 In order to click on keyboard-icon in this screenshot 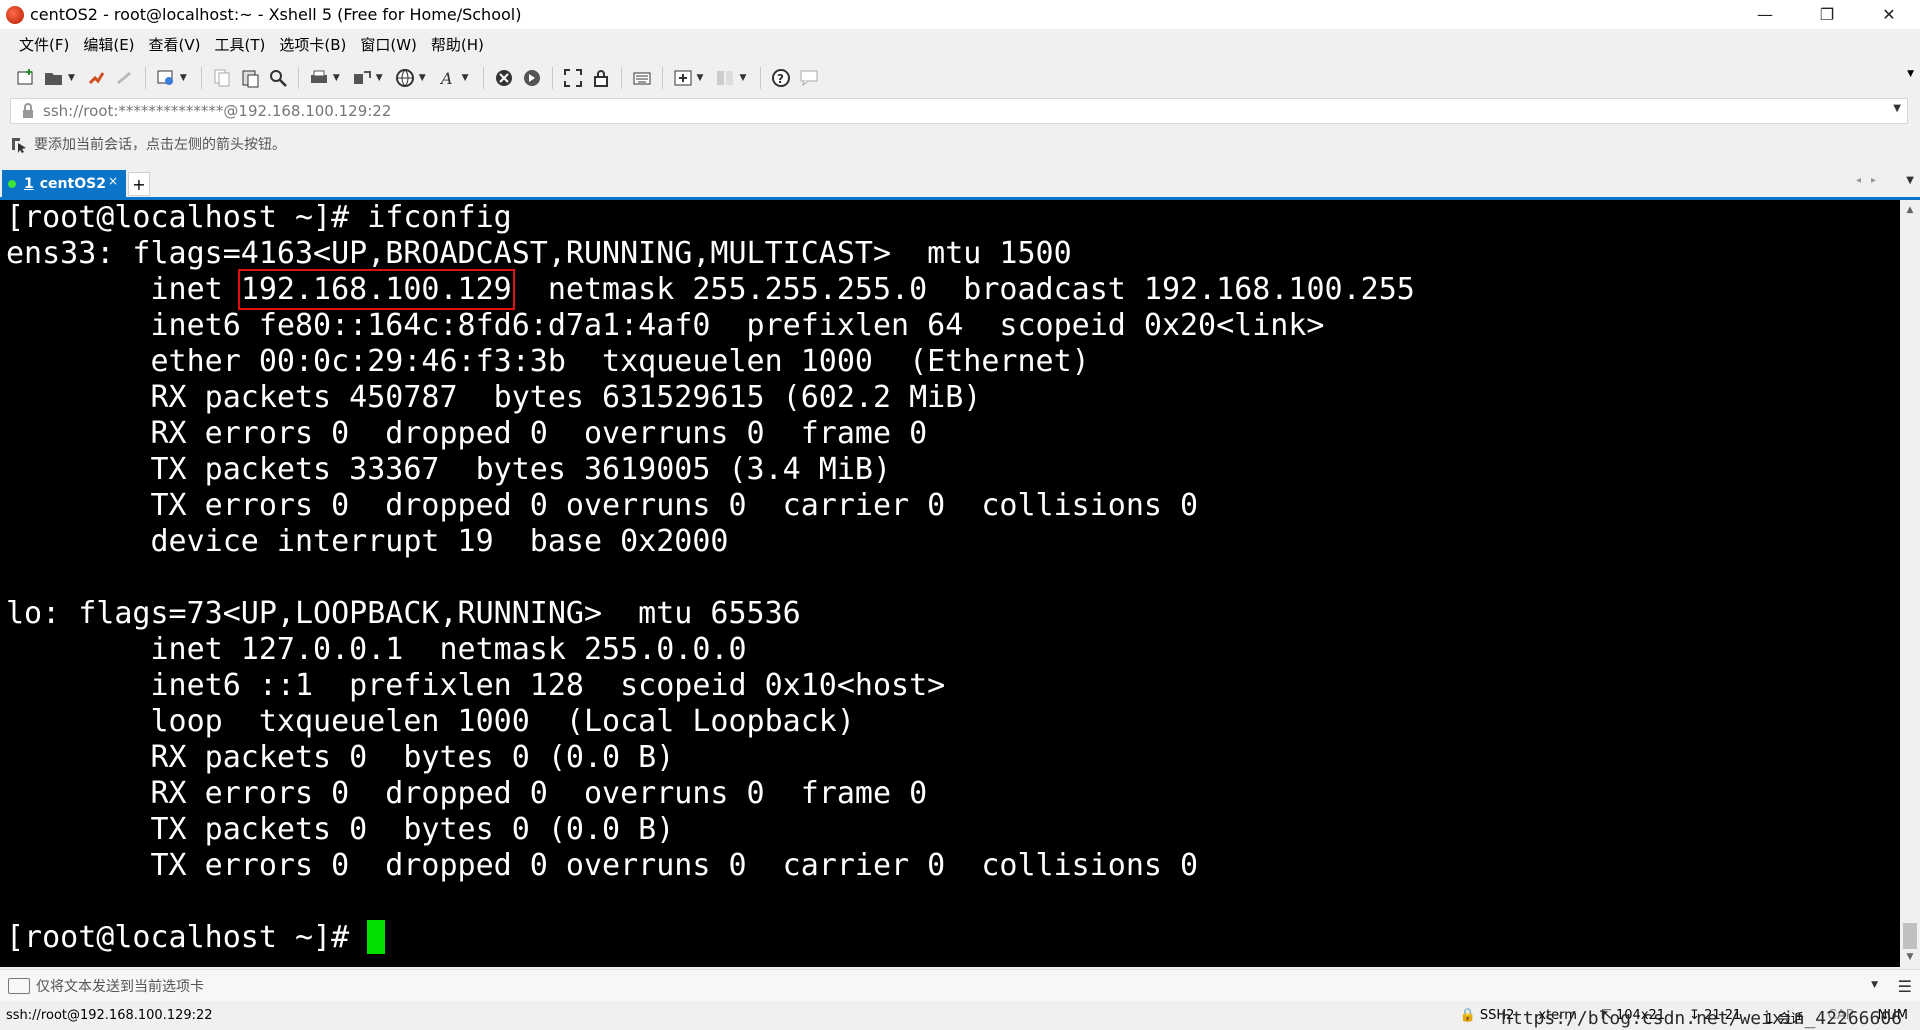, I will do `click(642, 78)`.